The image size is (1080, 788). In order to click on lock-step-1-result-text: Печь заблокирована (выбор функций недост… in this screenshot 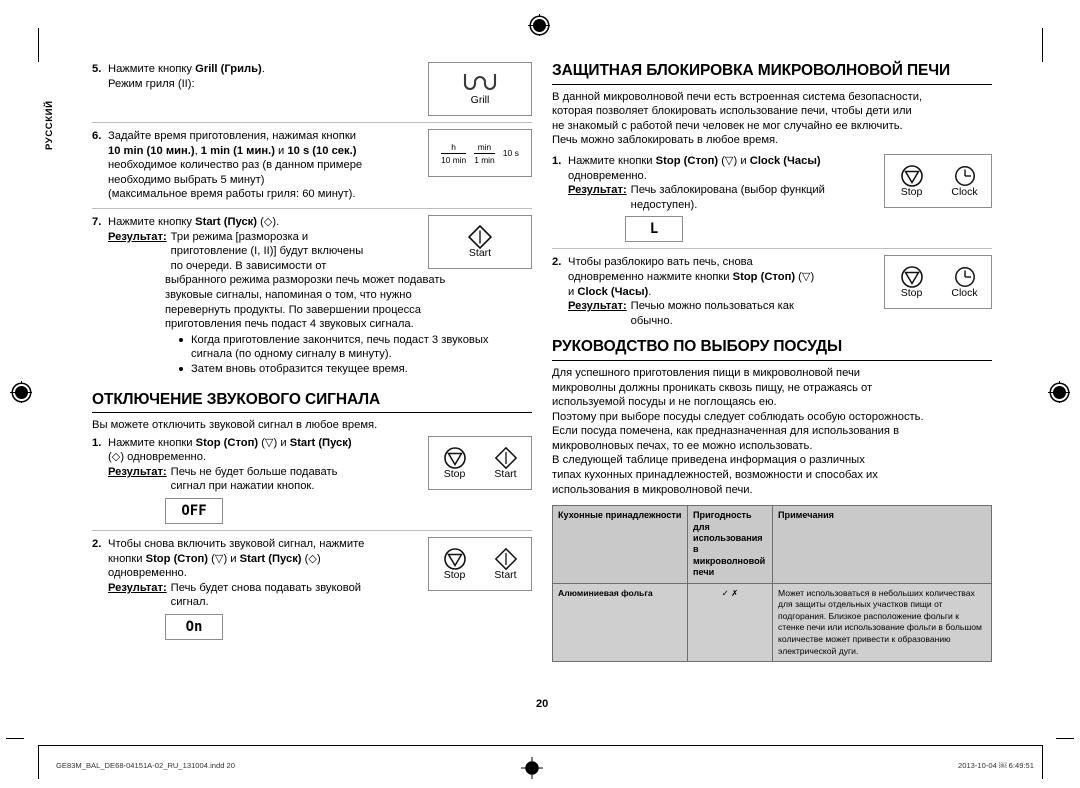, I will do `click(728, 197)`.